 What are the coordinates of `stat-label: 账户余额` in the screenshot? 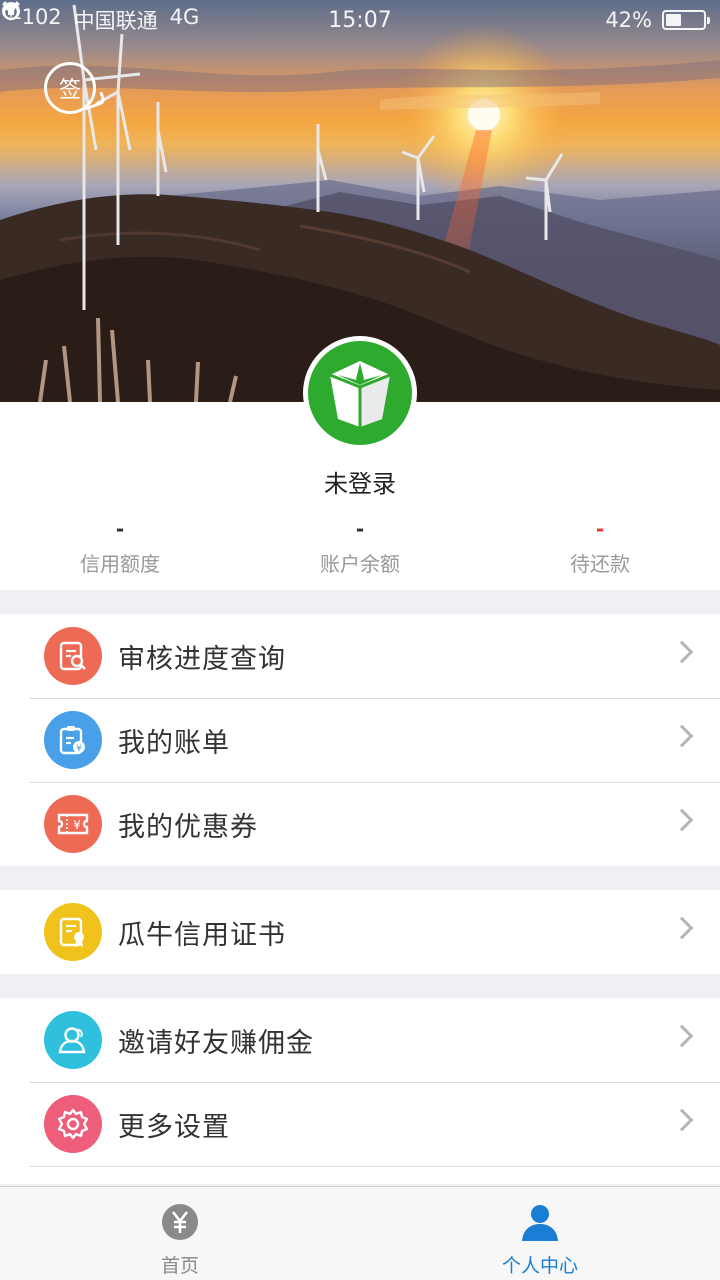 It's located at (360, 564).